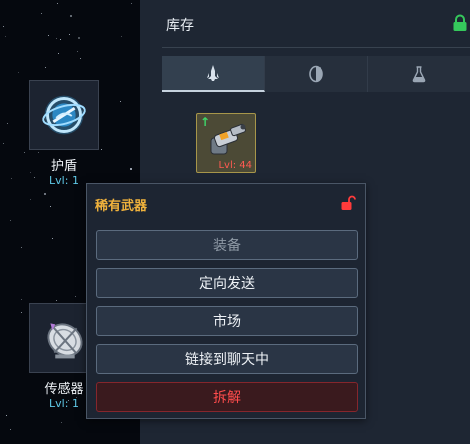  I want to click on tab-ships, so click(213, 74).